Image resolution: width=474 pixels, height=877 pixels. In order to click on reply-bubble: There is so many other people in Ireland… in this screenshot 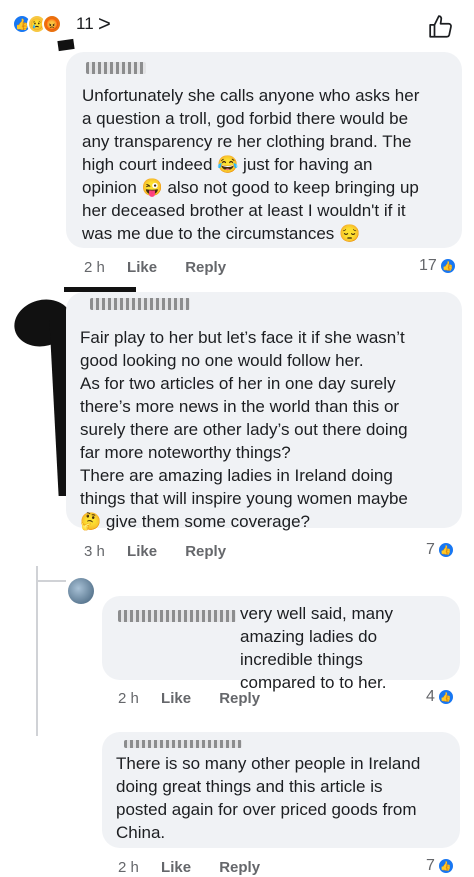, I will do `click(281, 790)`.